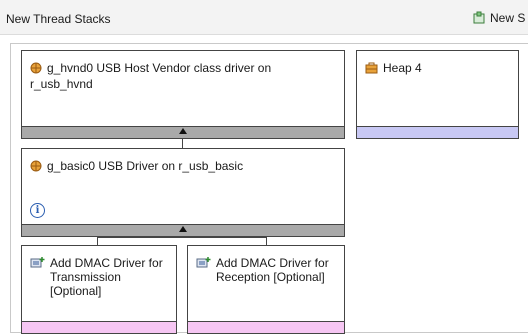 The image size is (528, 334). What do you see at coordinates (99, 327) in the screenshot?
I see `stack-dmac-tx-bar` at bounding box center [99, 327].